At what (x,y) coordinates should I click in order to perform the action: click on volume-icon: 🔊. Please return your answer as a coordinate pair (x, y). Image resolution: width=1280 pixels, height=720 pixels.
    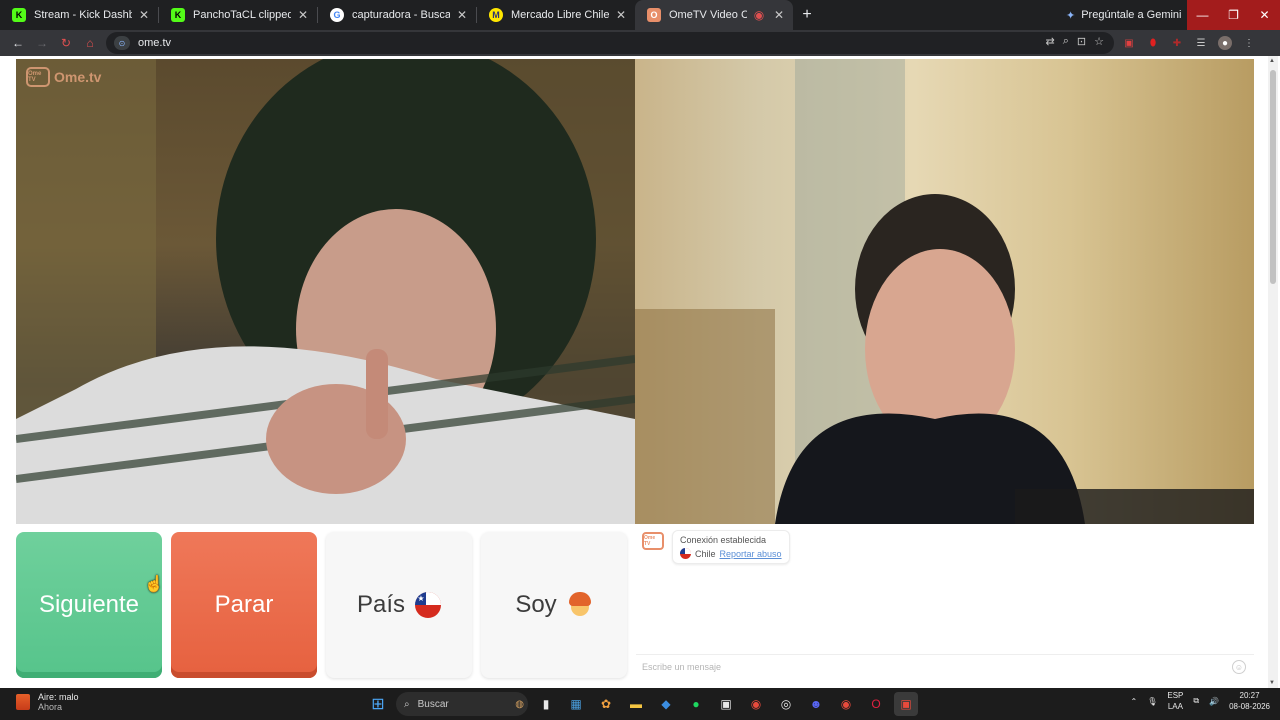
    Looking at the image, I should click on (1214, 701).